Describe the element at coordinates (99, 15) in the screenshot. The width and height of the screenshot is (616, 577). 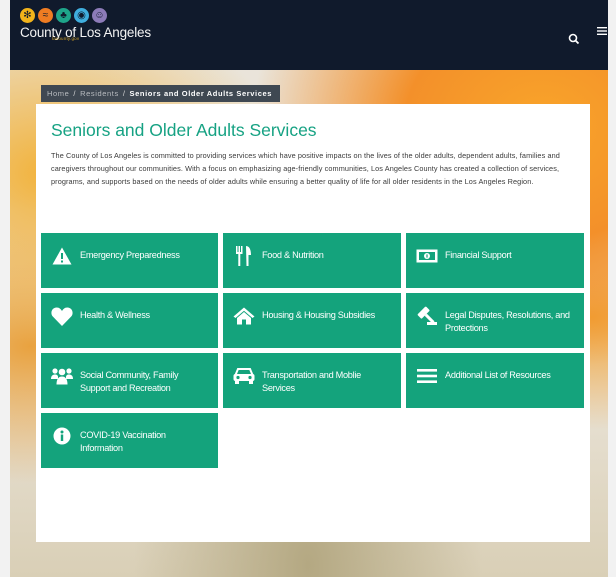
I see `people-seal-icon: ☺` at that location.